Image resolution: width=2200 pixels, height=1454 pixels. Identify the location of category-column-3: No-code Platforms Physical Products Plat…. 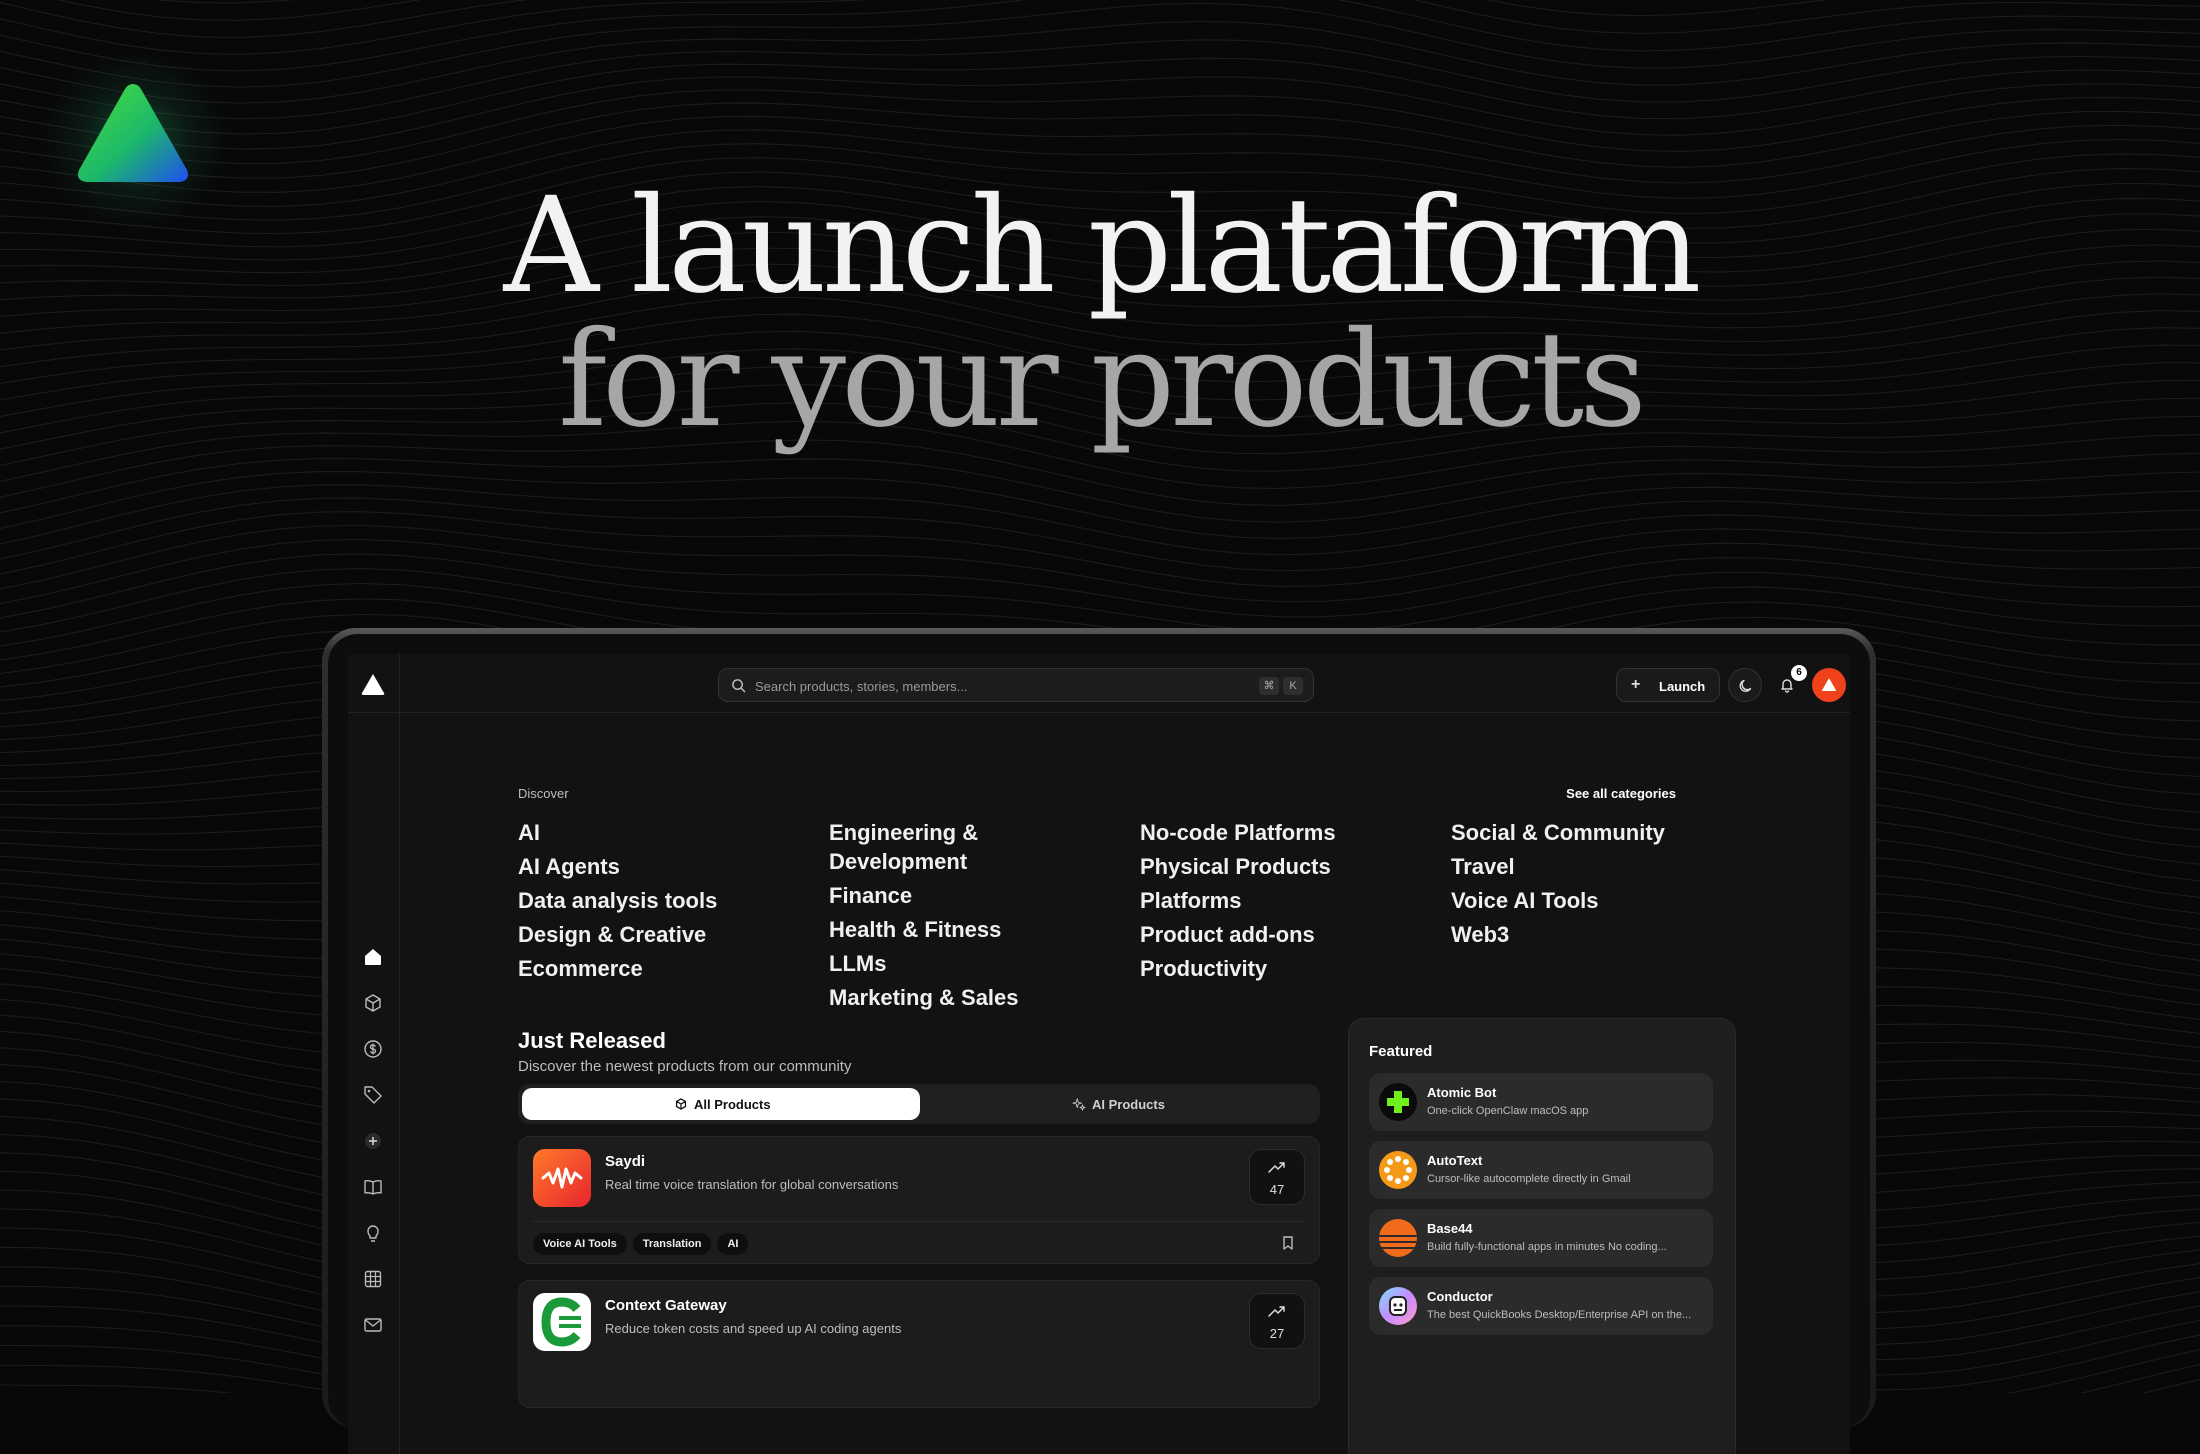
(1280, 903).